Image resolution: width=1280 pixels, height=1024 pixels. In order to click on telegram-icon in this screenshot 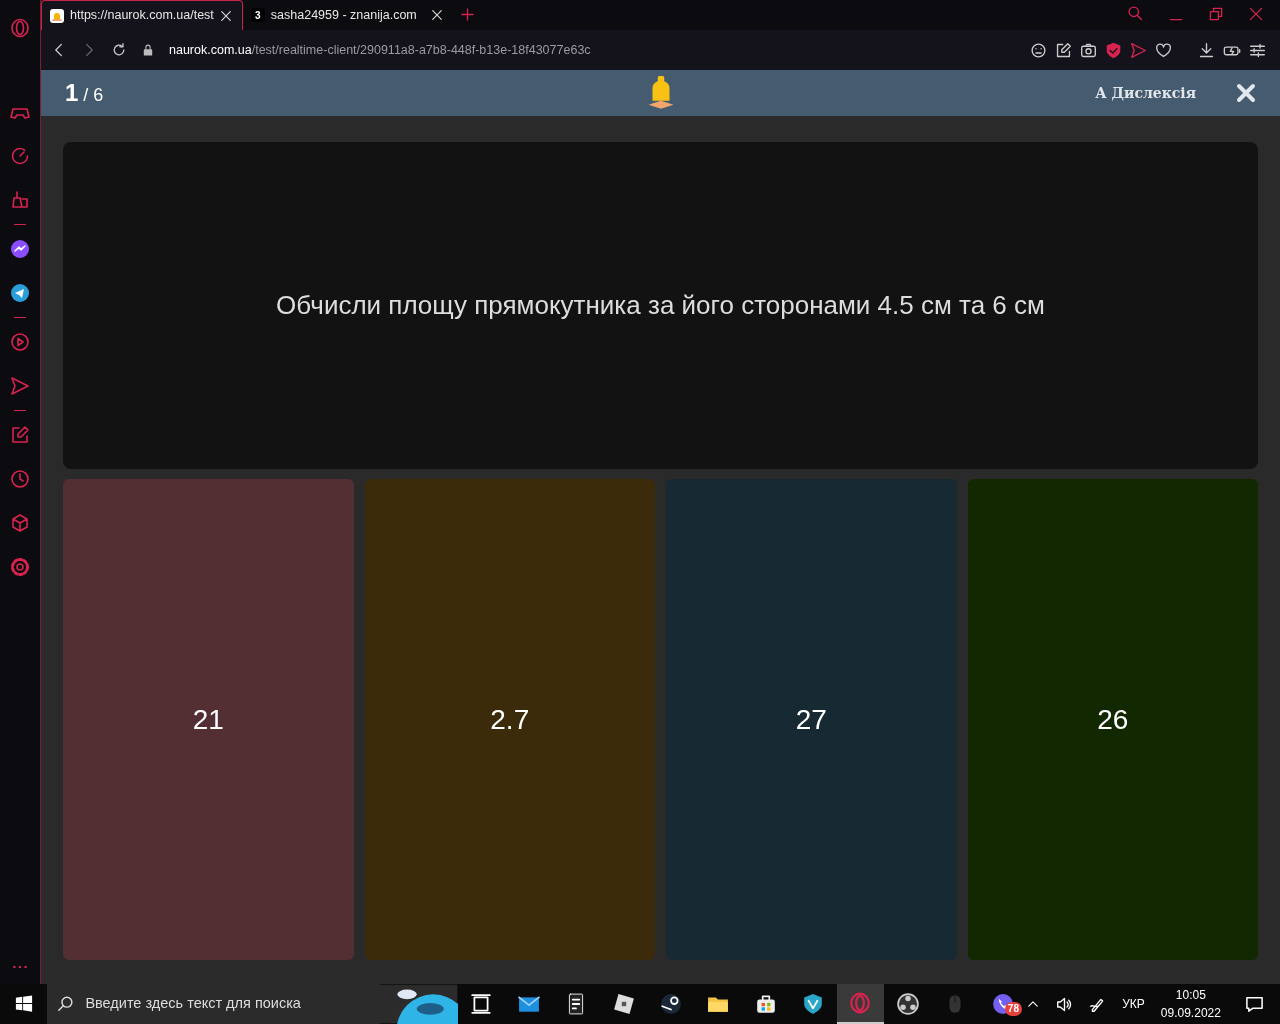, I will do `click(20, 293)`.